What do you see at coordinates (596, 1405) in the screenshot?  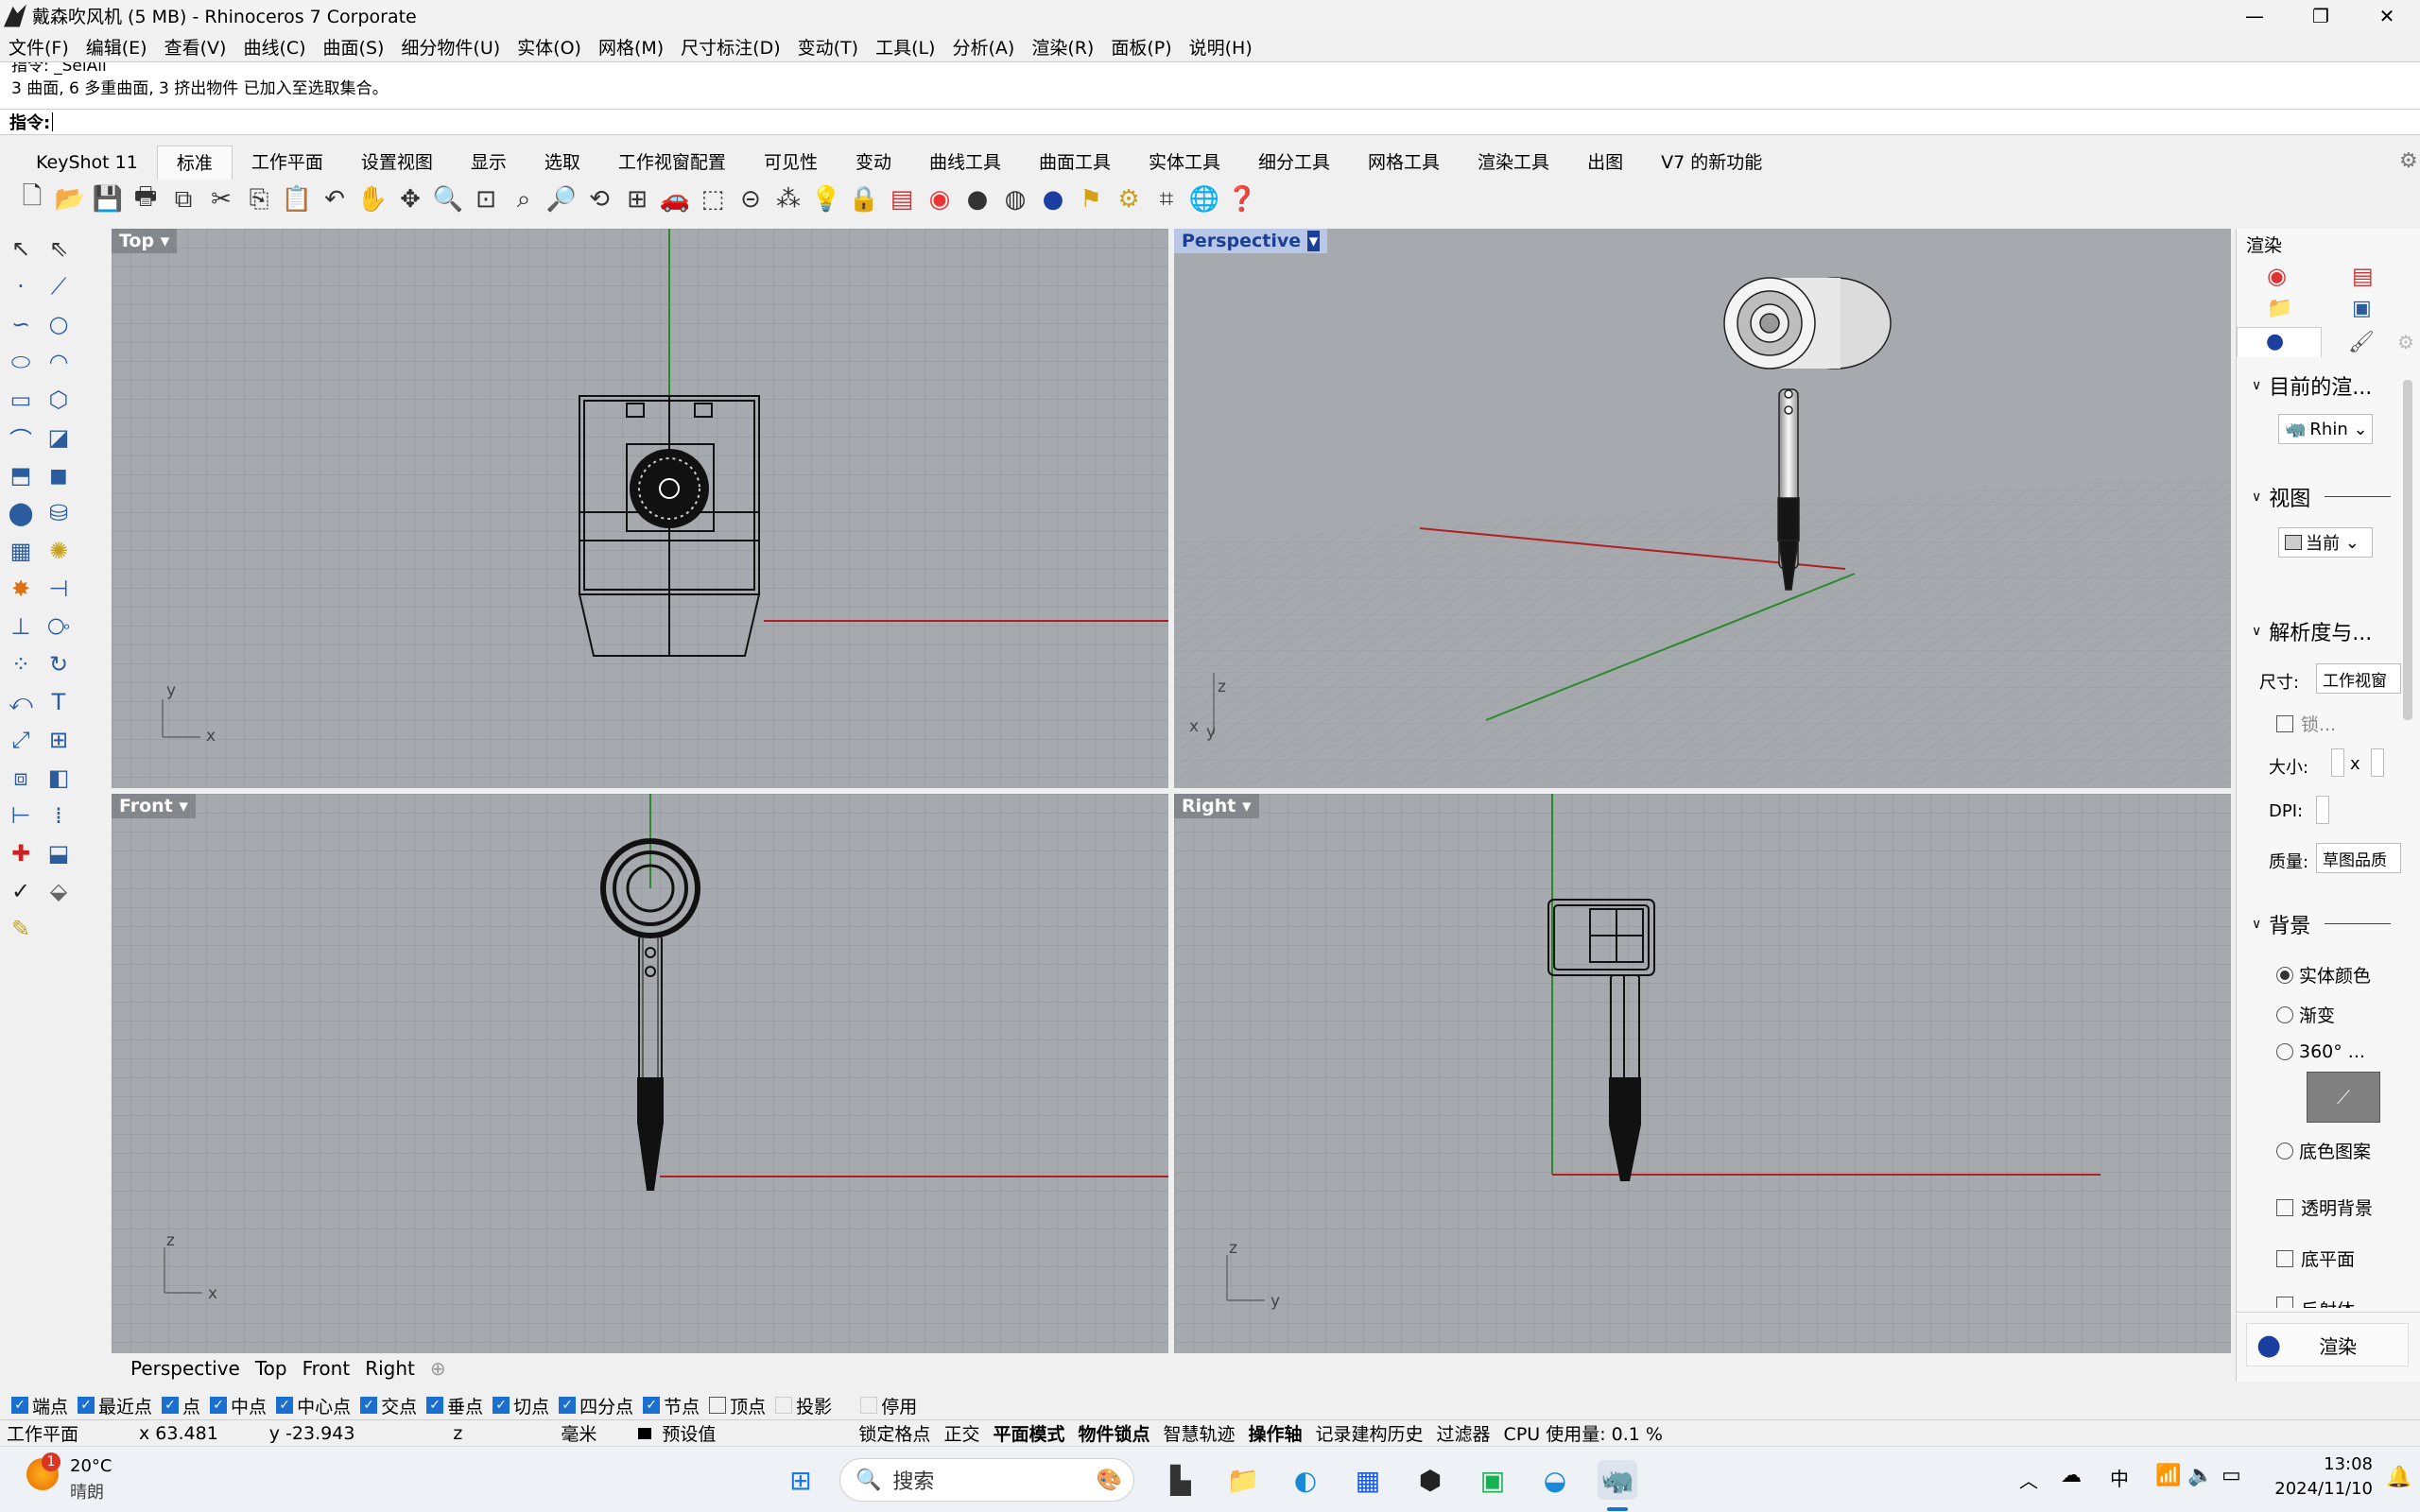 I see `osnap-quad: ✓ 四分点` at bounding box center [596, 1405].